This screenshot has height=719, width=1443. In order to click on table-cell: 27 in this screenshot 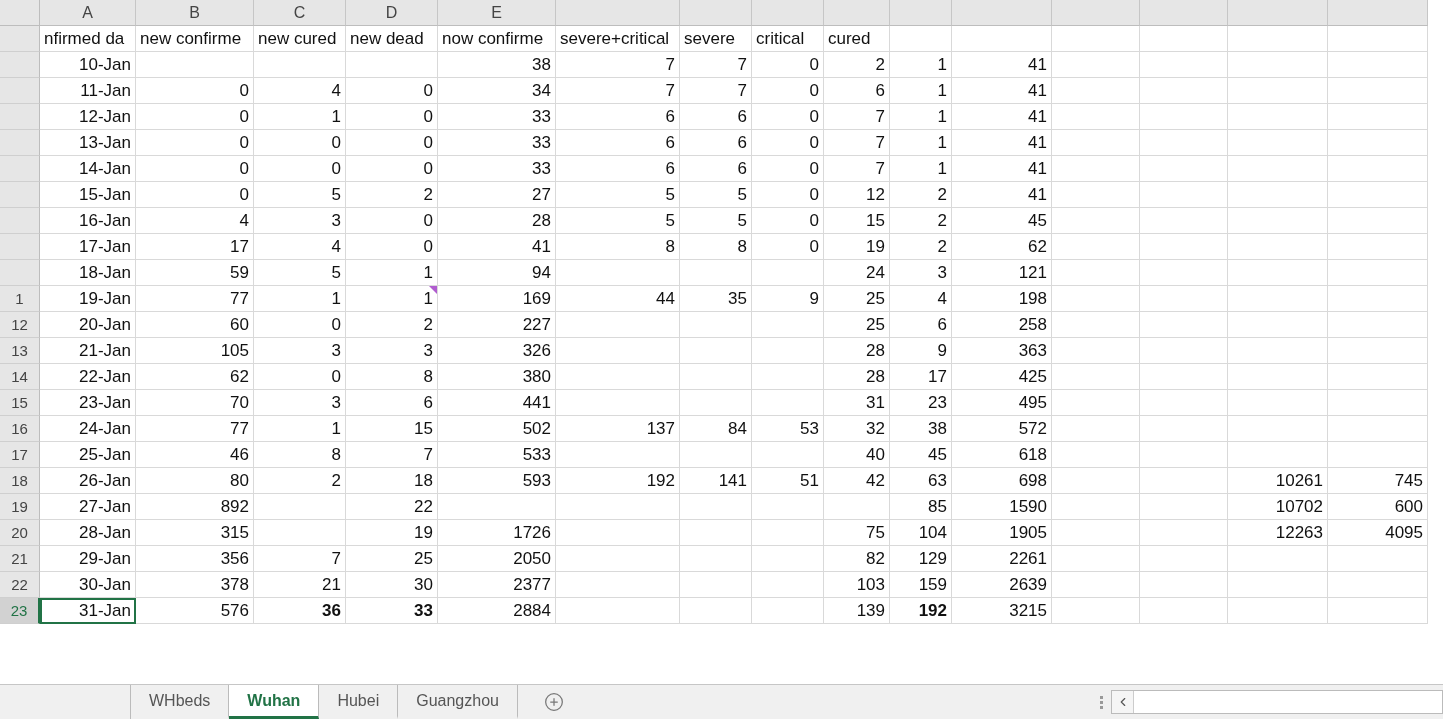, I will do `click(497, 195)`.